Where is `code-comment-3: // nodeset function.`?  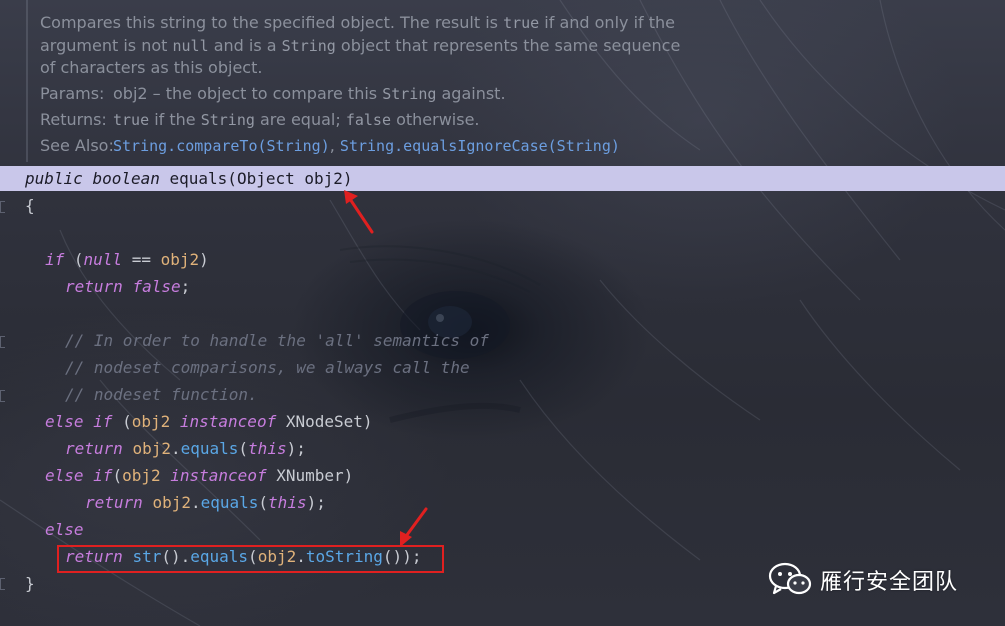
code-comment-3: // nodeset function. is located at coordinates (161, 395).